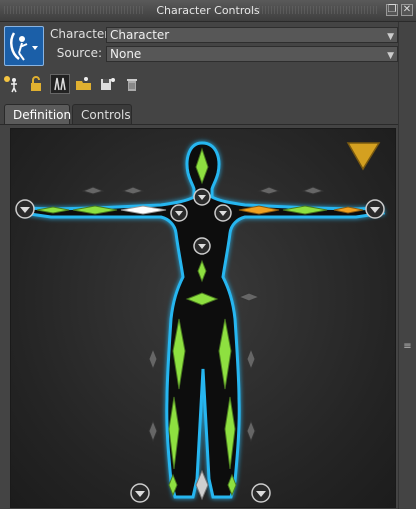 Image resolution: width=416 pixels, height=509 pixels. I want to click on window-titlebar: Character Controls ❐ ✕, so click(208, 11).